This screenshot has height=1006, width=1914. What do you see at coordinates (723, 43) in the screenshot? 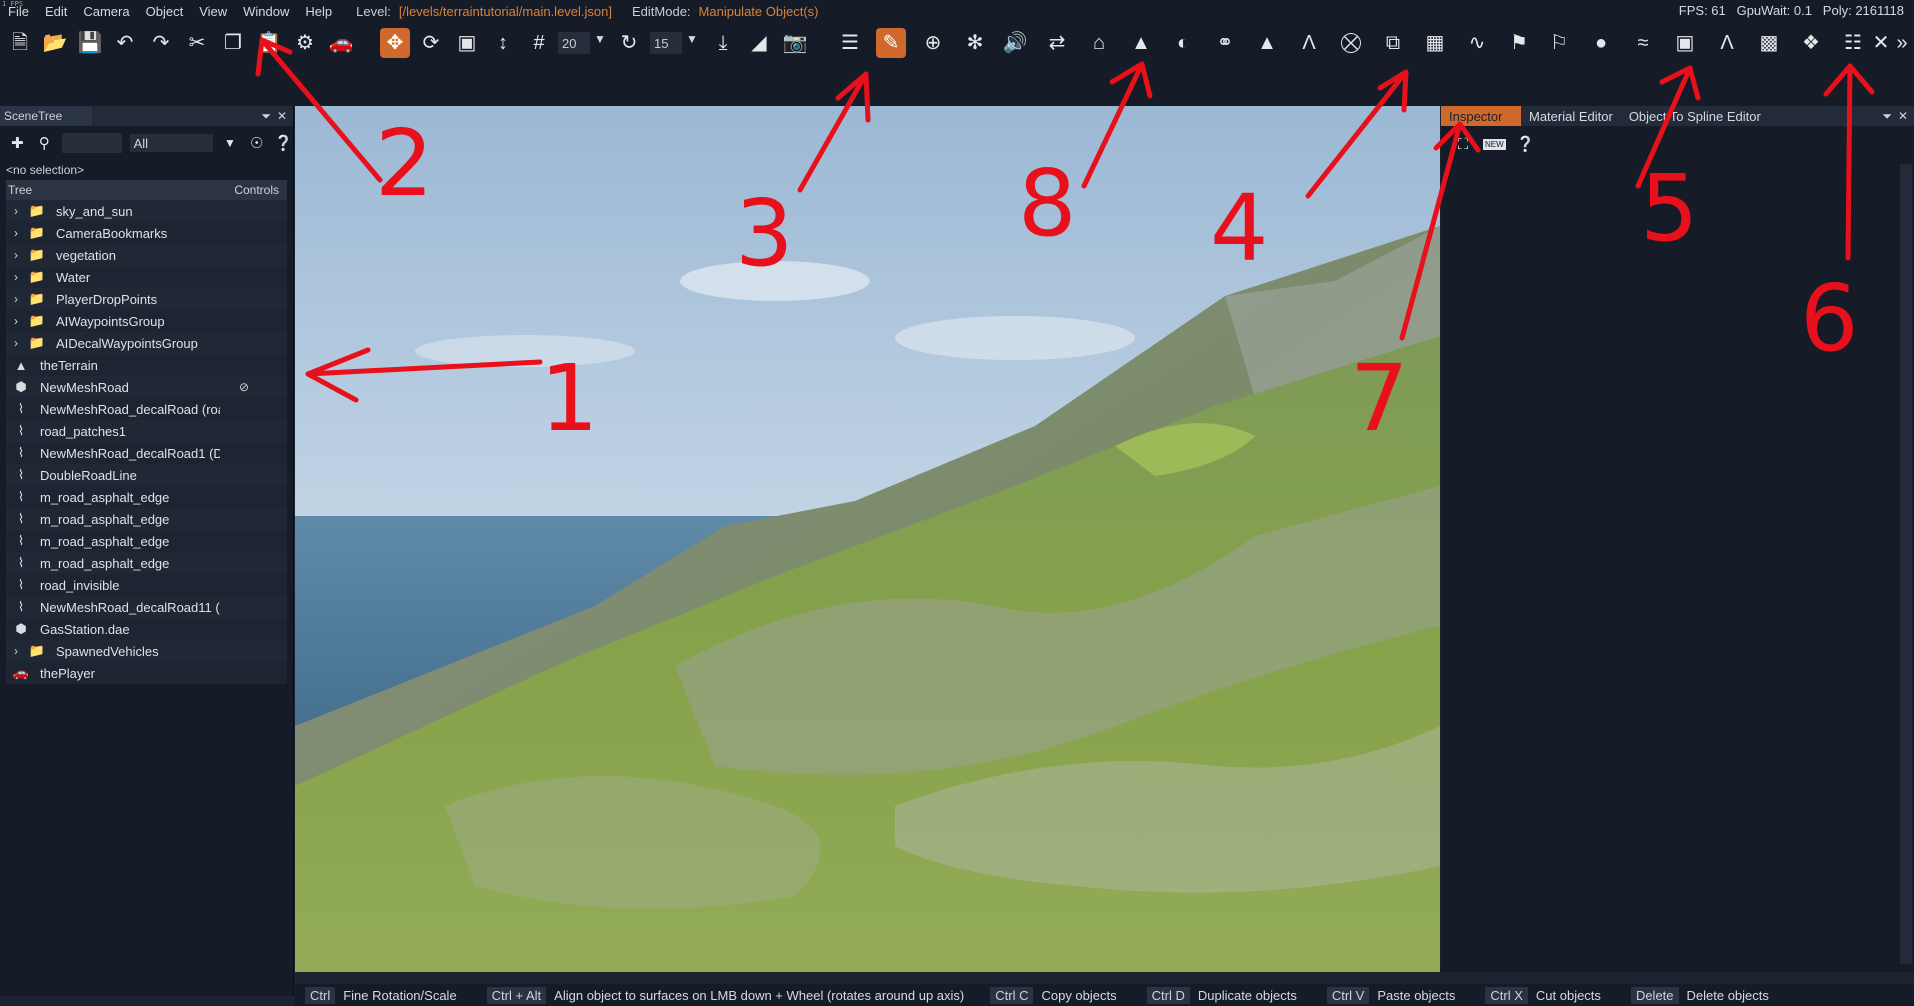
I see `terrain-snap-icon: ⤓` at bounding box center [723, 43].